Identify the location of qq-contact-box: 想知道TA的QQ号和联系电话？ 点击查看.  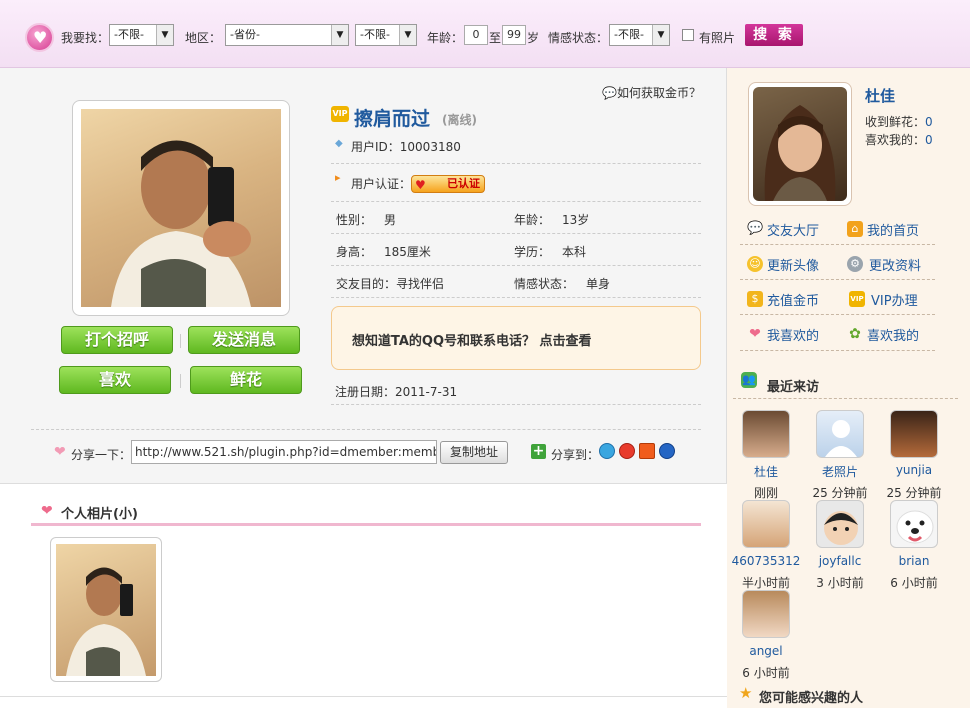
(516, 338).